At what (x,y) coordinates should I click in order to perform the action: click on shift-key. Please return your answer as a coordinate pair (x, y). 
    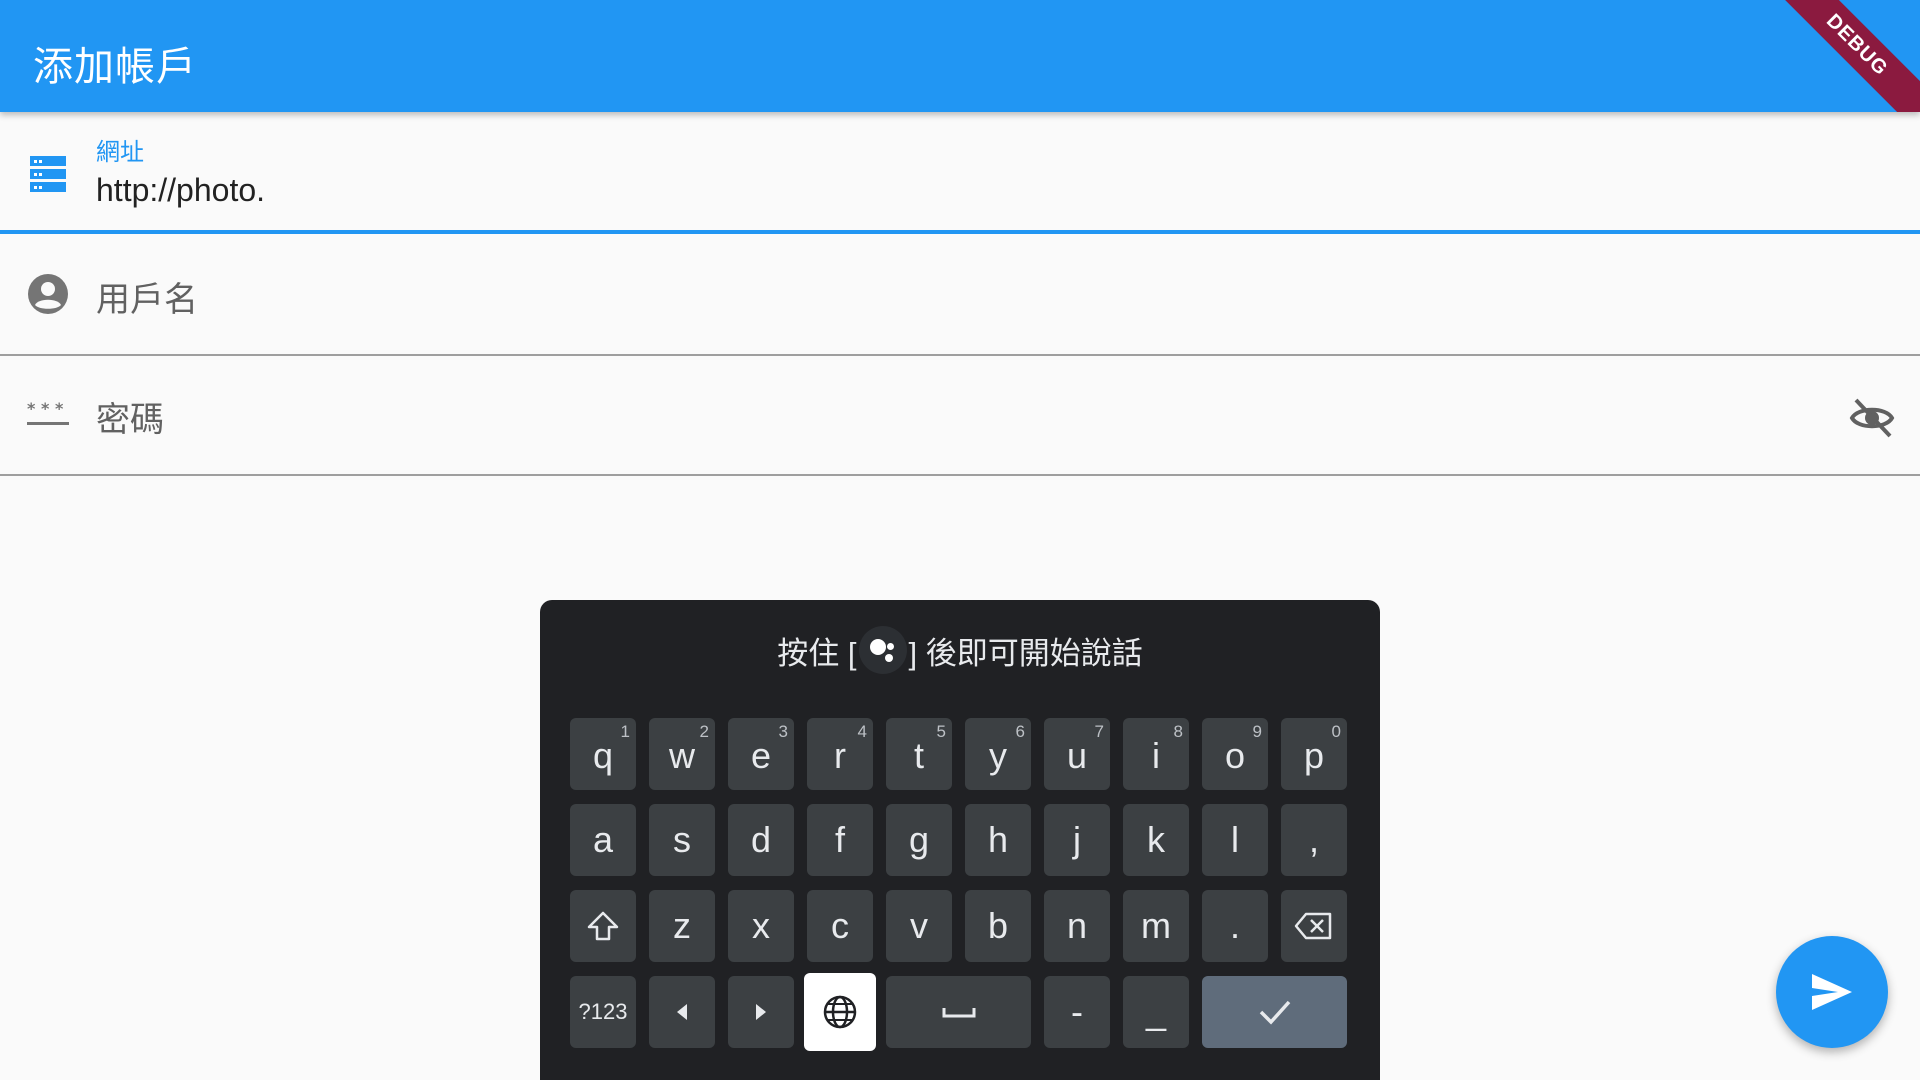
    Looking at the image, I should click on (603, 926).